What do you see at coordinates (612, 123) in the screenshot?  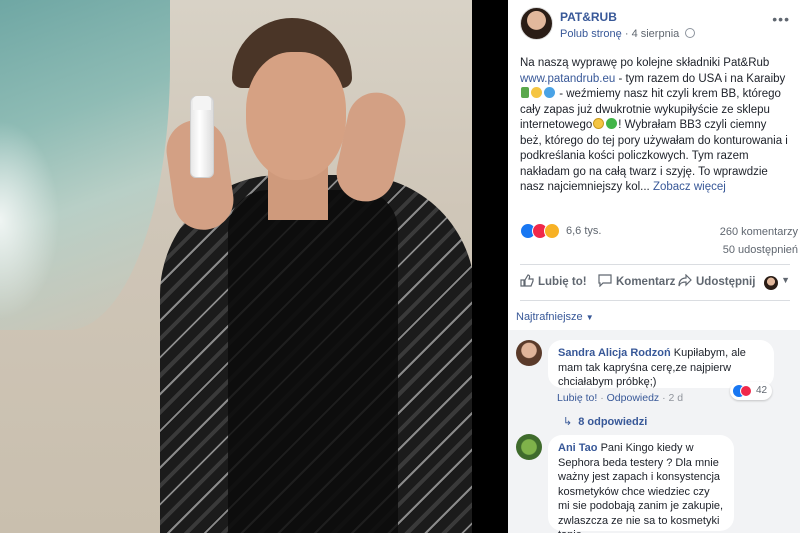 I see `green-heart-icon` at bounding box center [612, 123].